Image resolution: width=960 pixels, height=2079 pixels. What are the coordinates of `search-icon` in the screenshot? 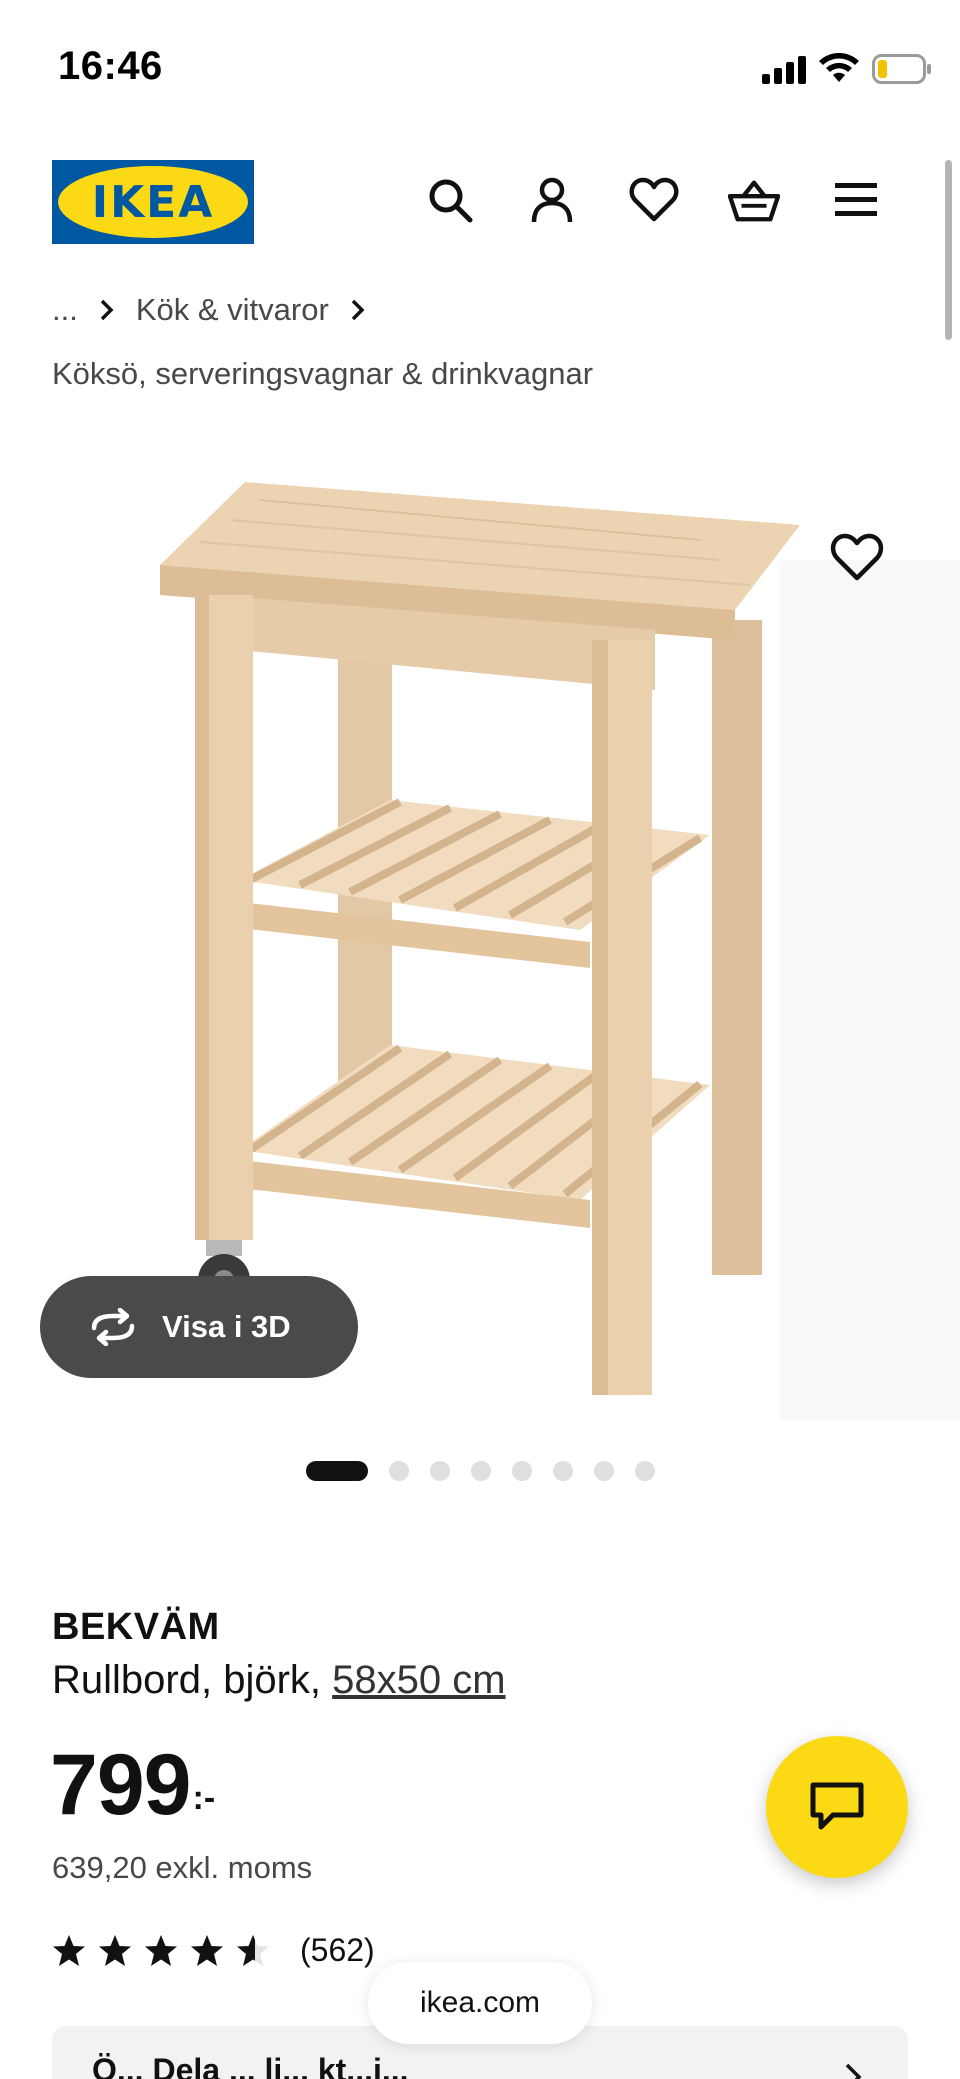 It's located at (450, 200).